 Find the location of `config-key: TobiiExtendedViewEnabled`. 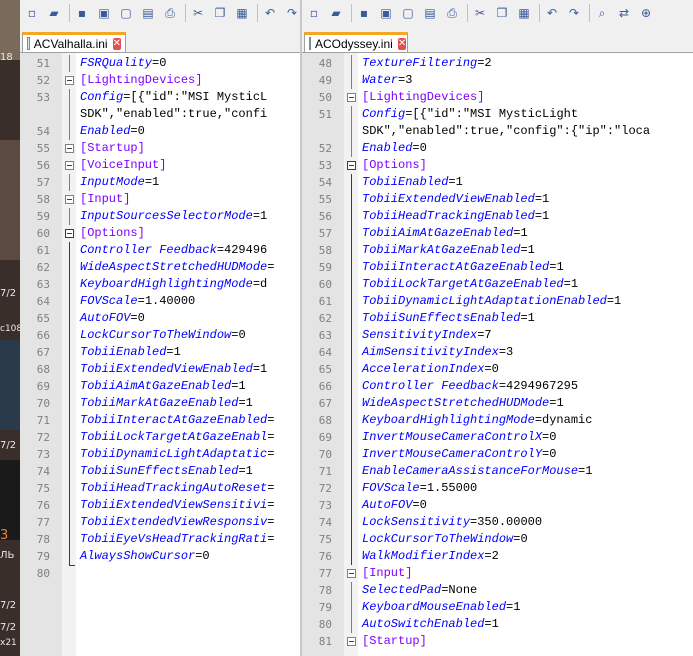

config-key: TobiiExtendedViewEnabled is located at coordinates (448, 199).